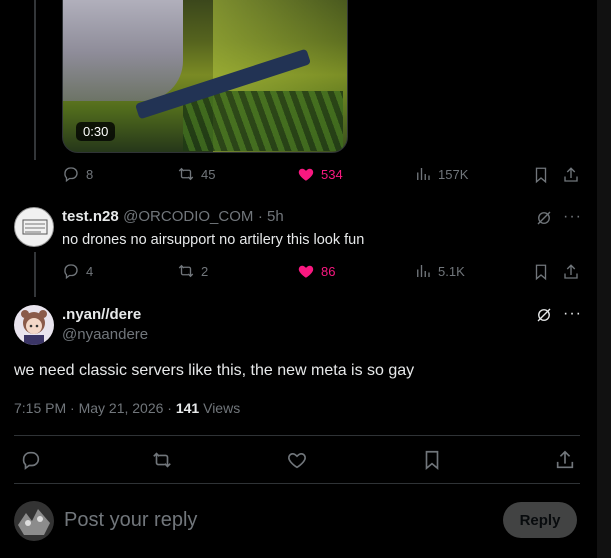 This screenshot has width=611, height=558. Describe the element at coordinates (205, 76) in the screenshot. I see `video-player: 0:30` at that location.